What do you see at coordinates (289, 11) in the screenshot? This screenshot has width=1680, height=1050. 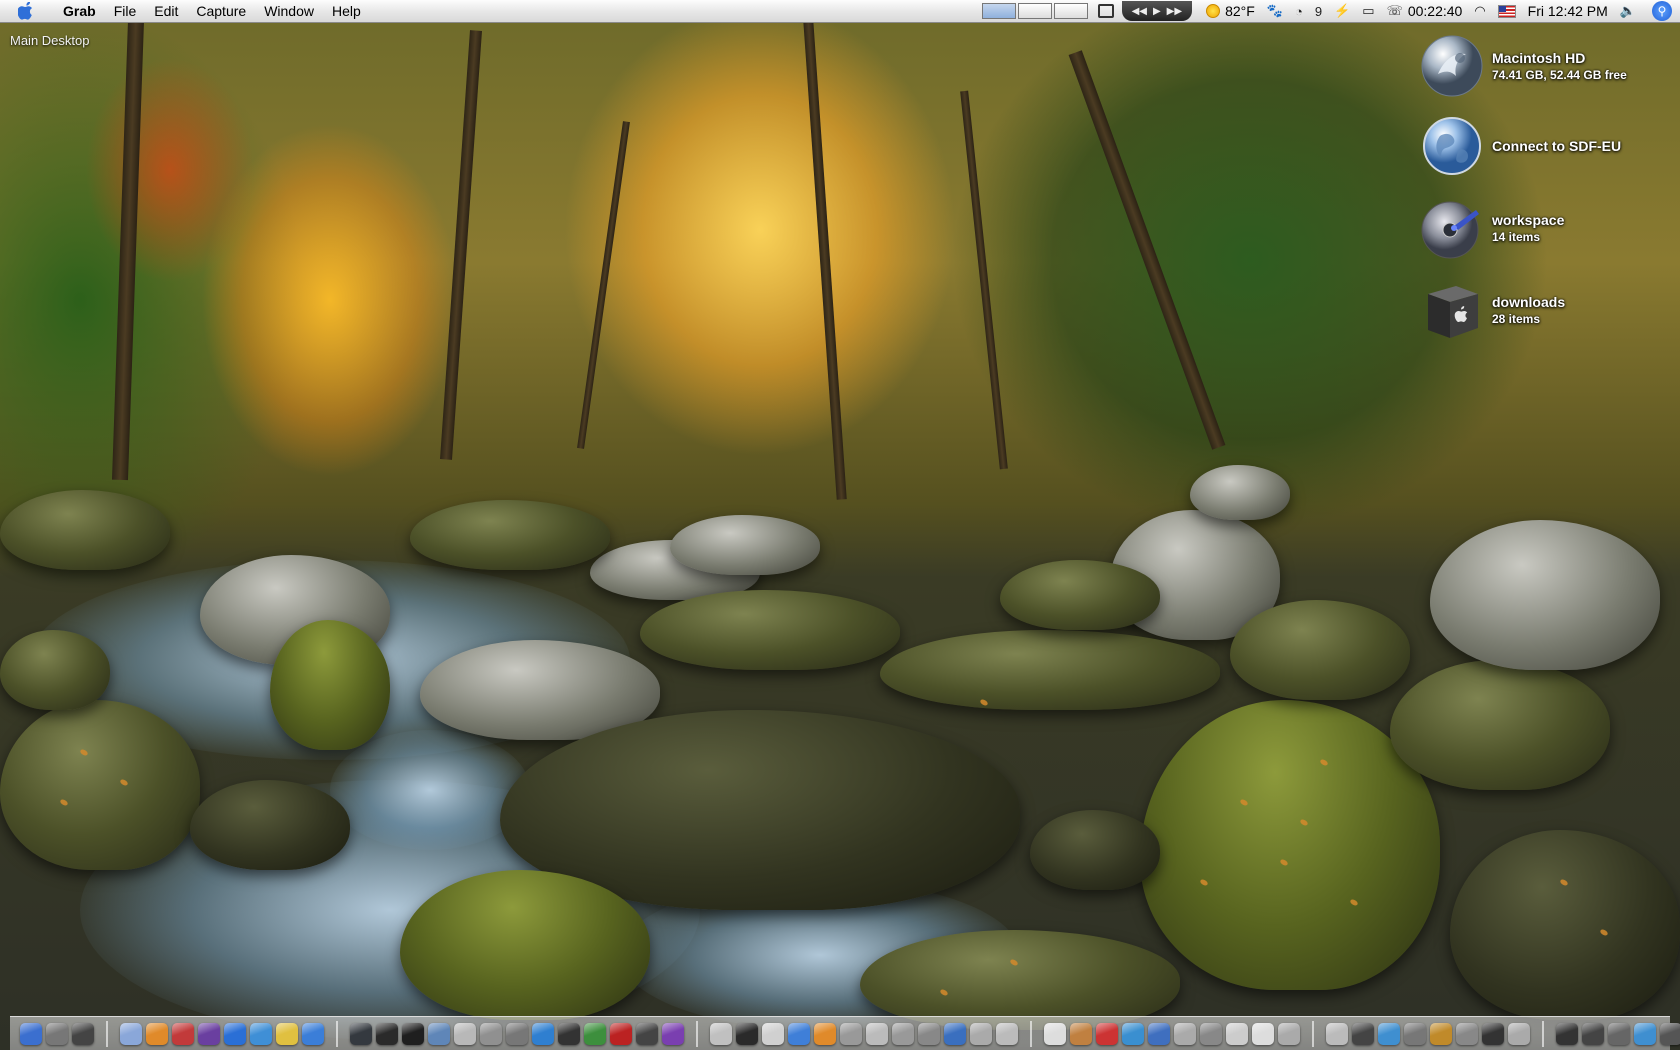 I see `menu-window: Window` at bounding box center [289, 11].